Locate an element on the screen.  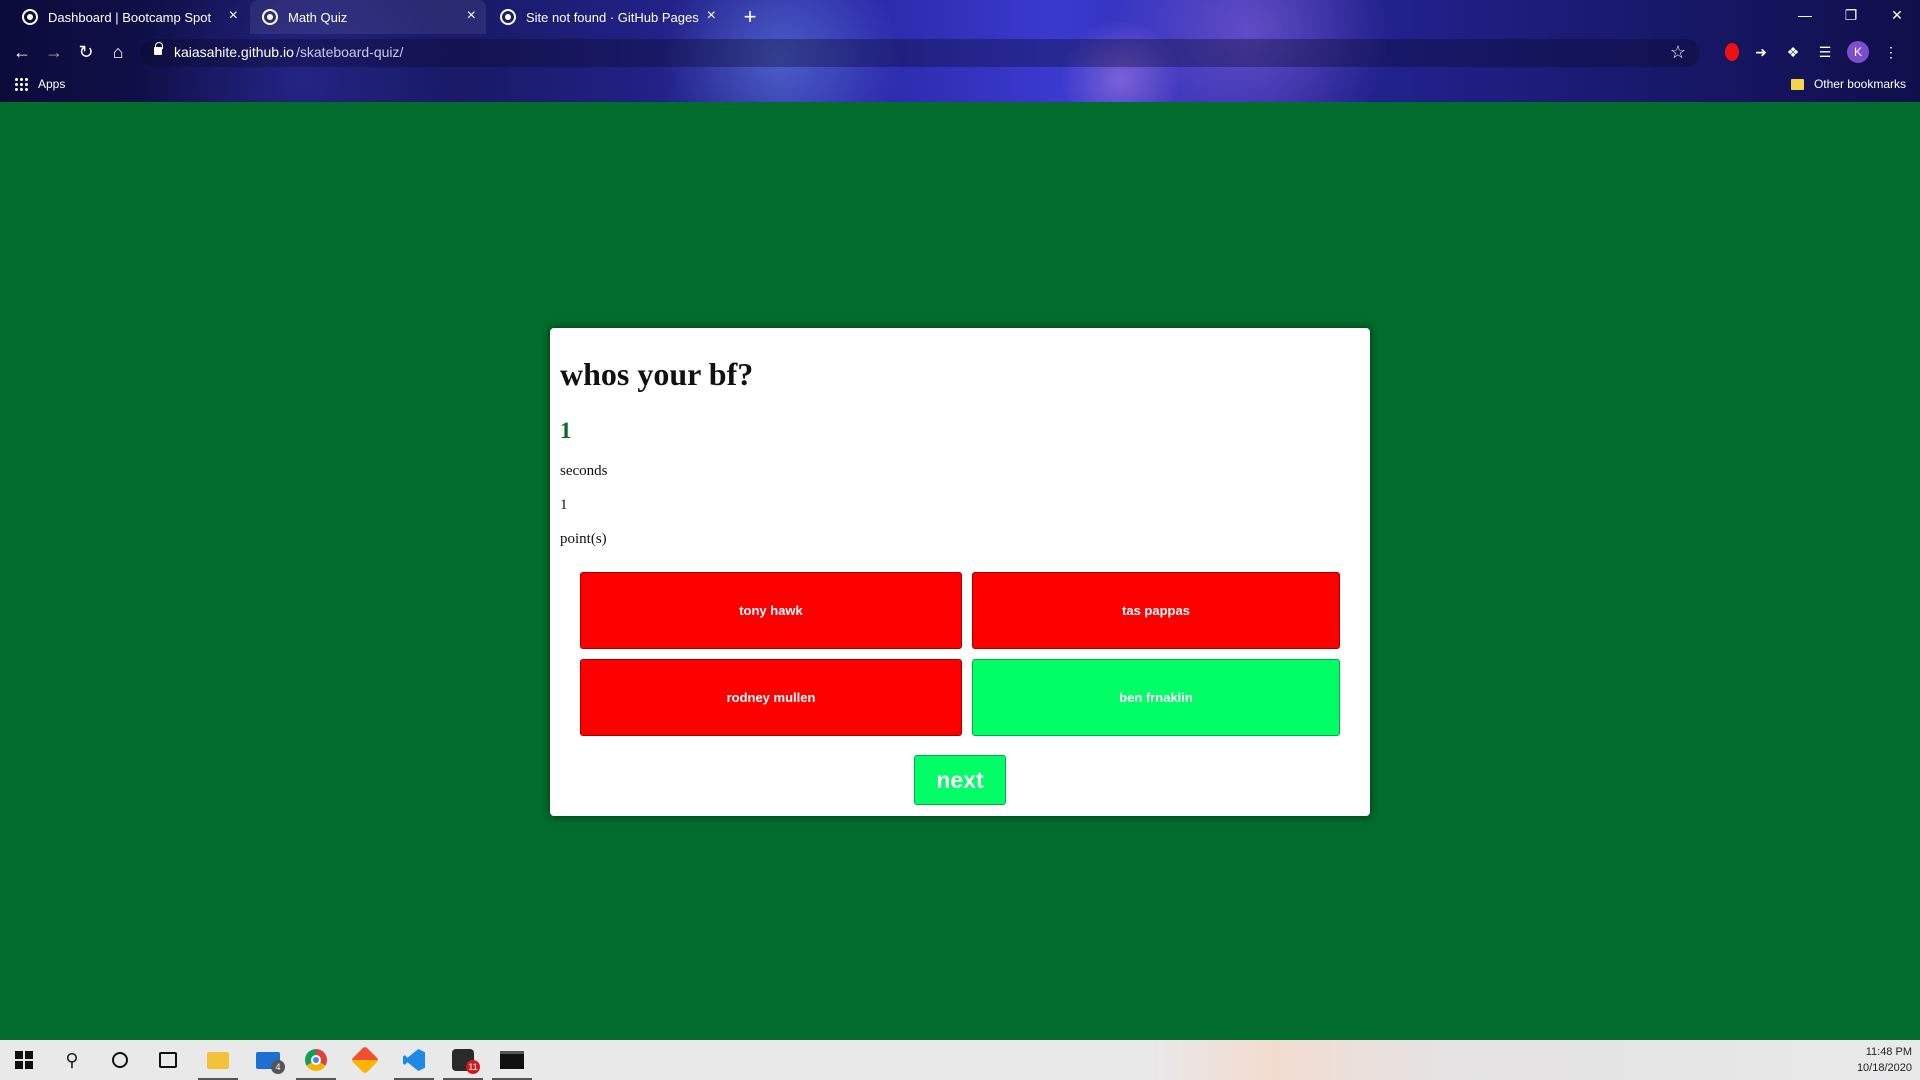
chrome-icon is located at coordinates (316, 1060).